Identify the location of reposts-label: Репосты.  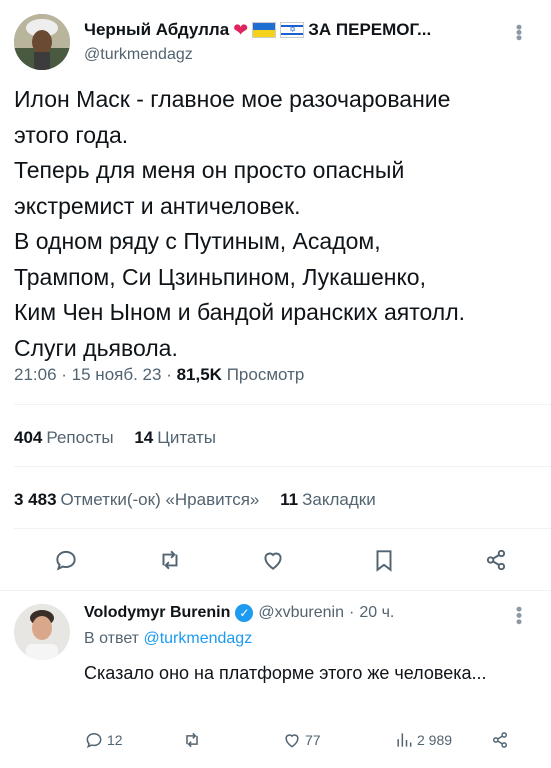
(80, 437).